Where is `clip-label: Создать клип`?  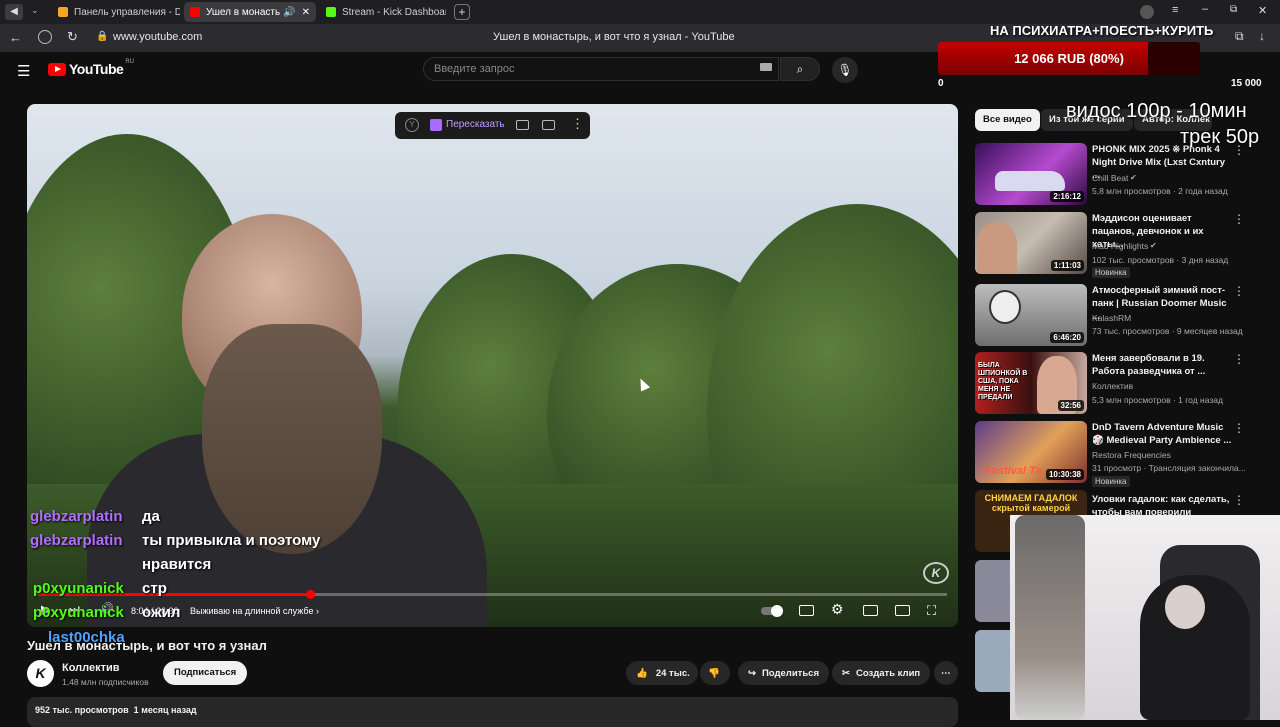 clip-label: Создать клип is located at coordinates (888, 673).